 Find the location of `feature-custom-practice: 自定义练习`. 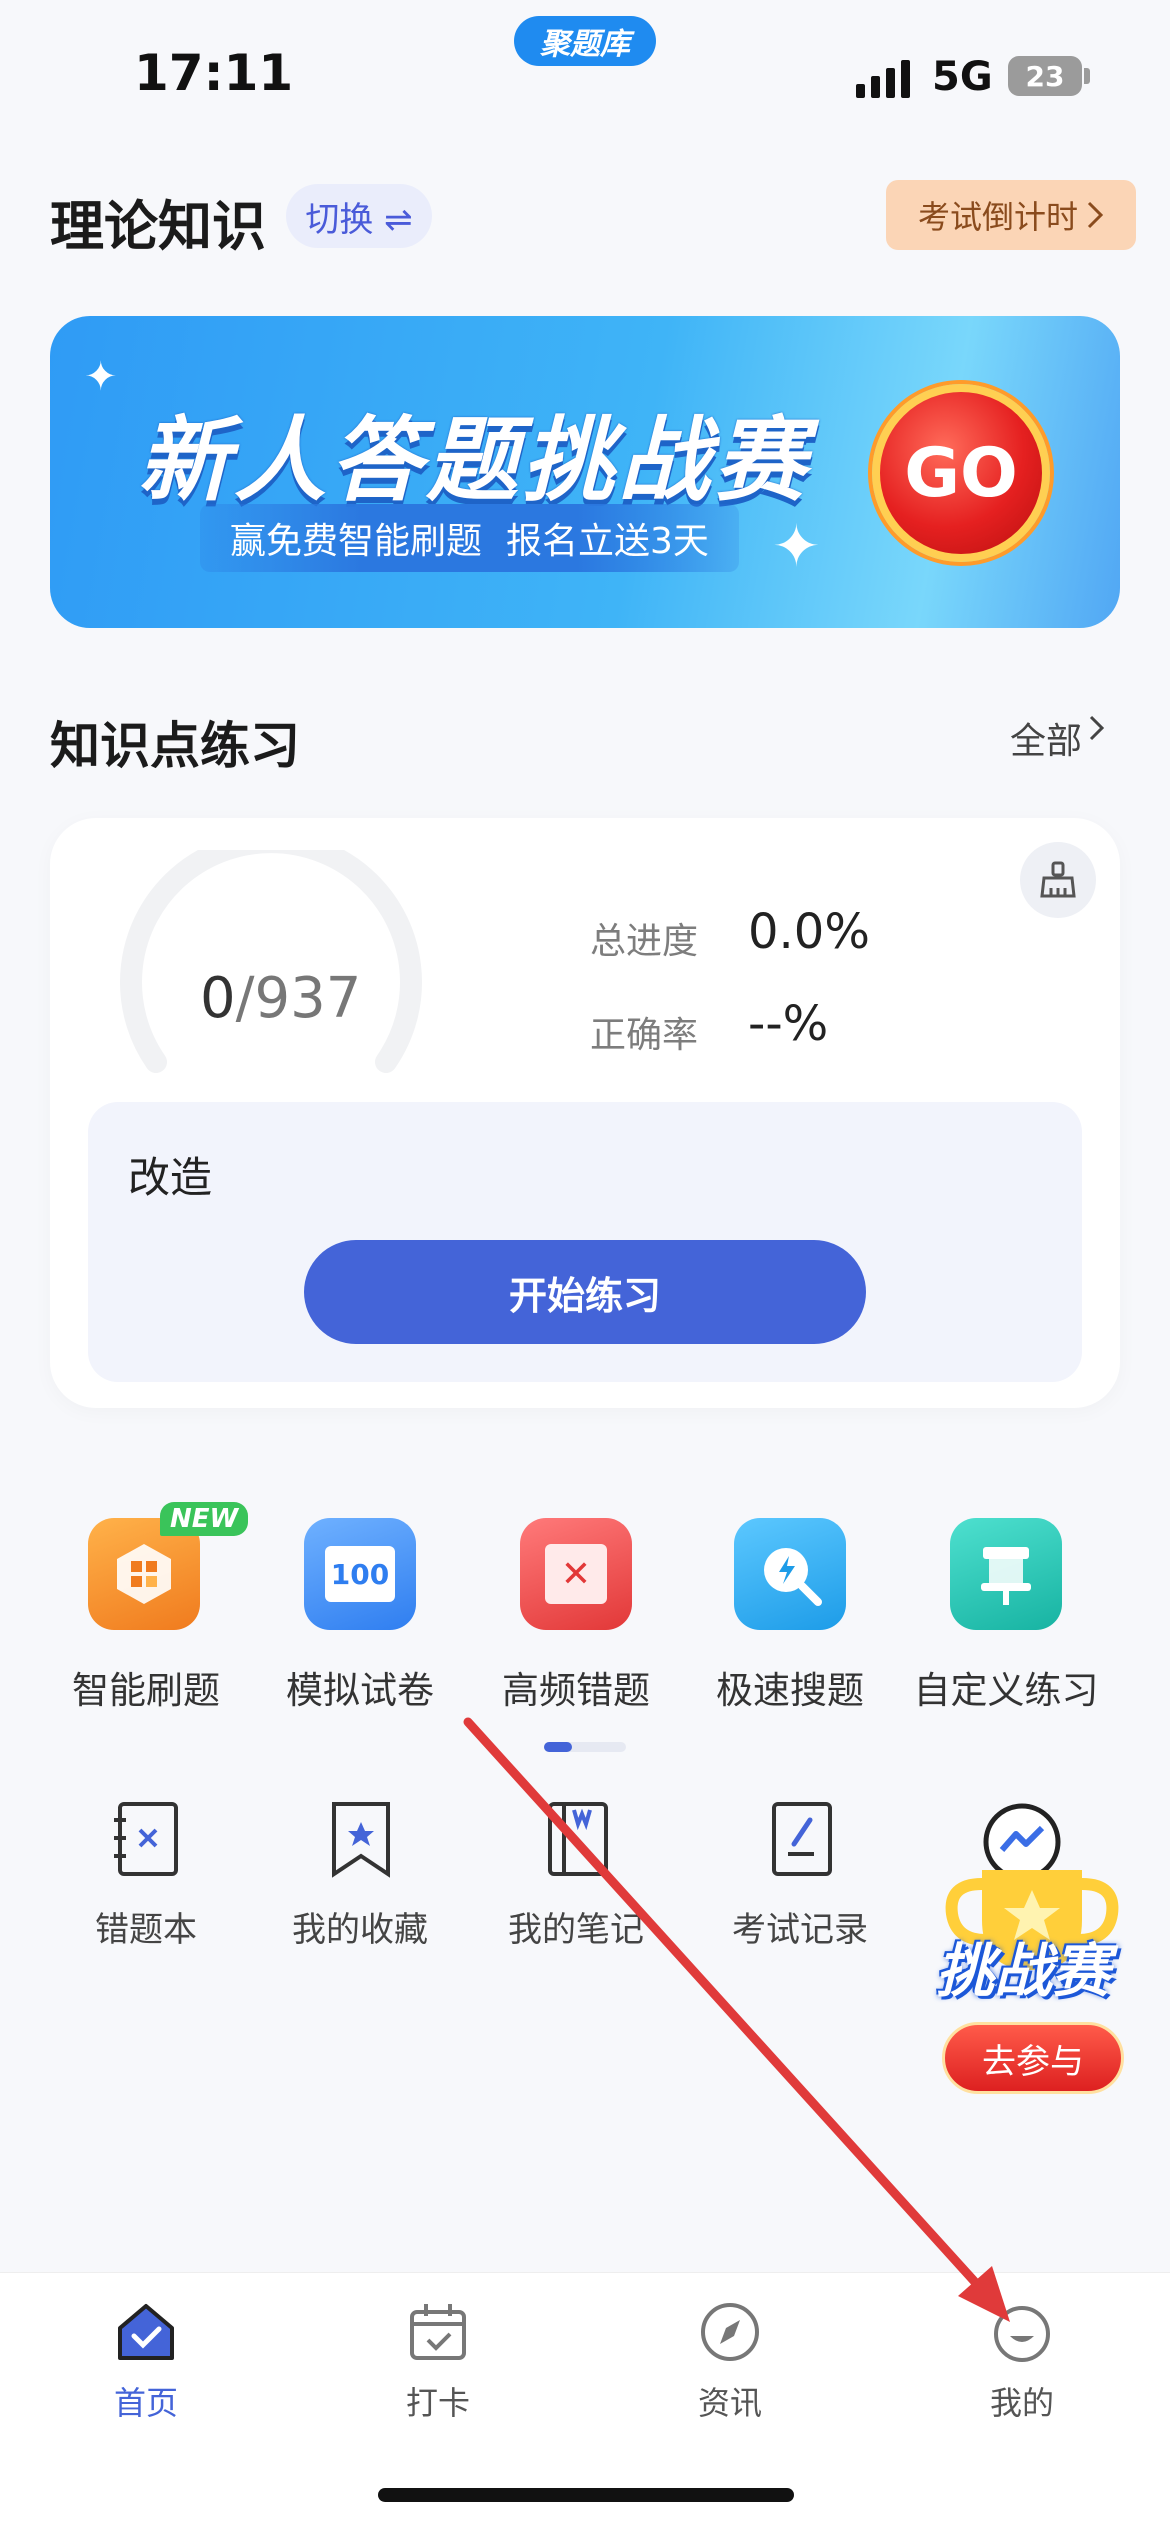

feature-custom-practice: 自定义练习 is located at coordinates (1006, 1616).